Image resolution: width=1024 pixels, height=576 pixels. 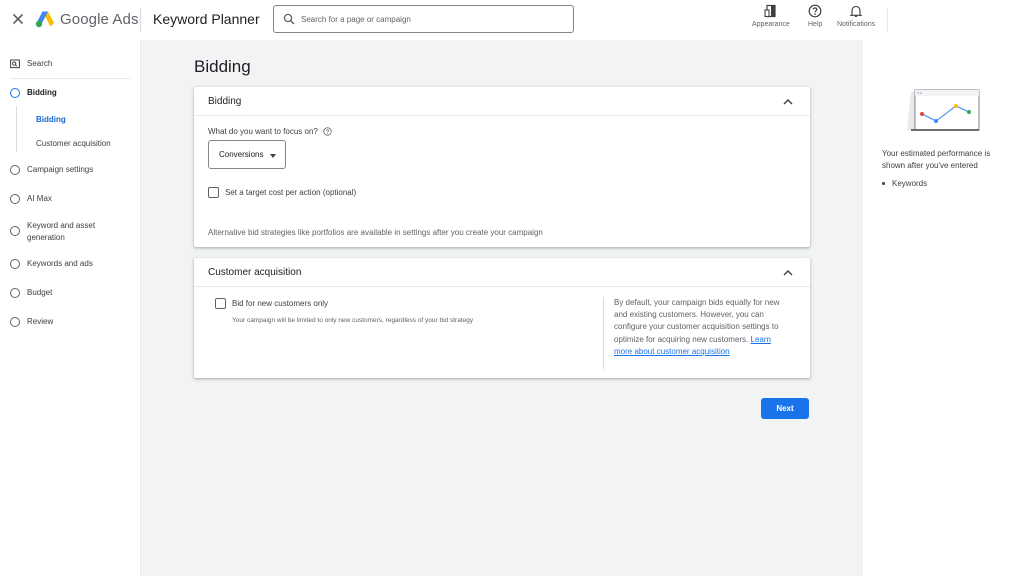 What do you see at coordinates (785, 408) in the screenshot?
I see `next-button: Next` at bounding box center [785, 408].